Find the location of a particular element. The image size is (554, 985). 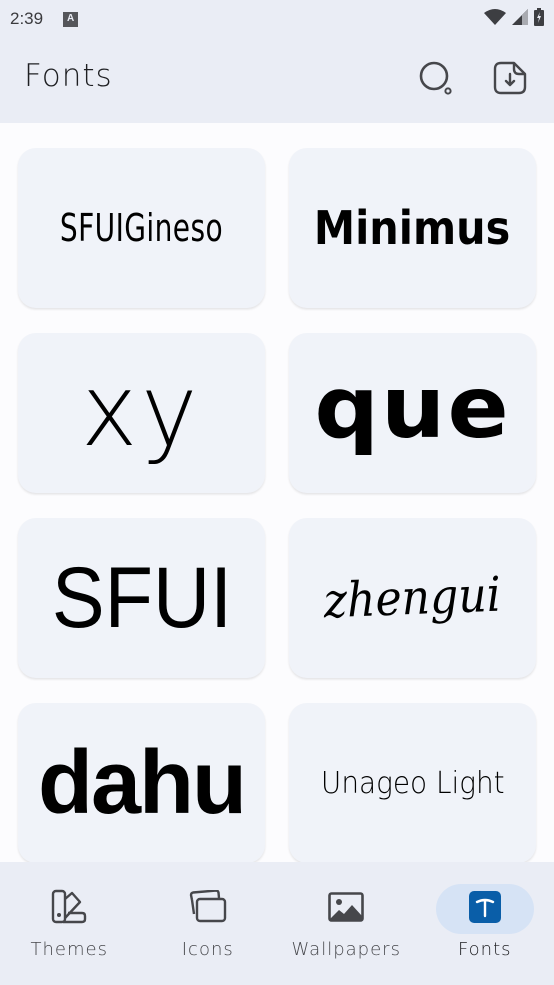

font-card: dahu is located at coordinates (141, 783).